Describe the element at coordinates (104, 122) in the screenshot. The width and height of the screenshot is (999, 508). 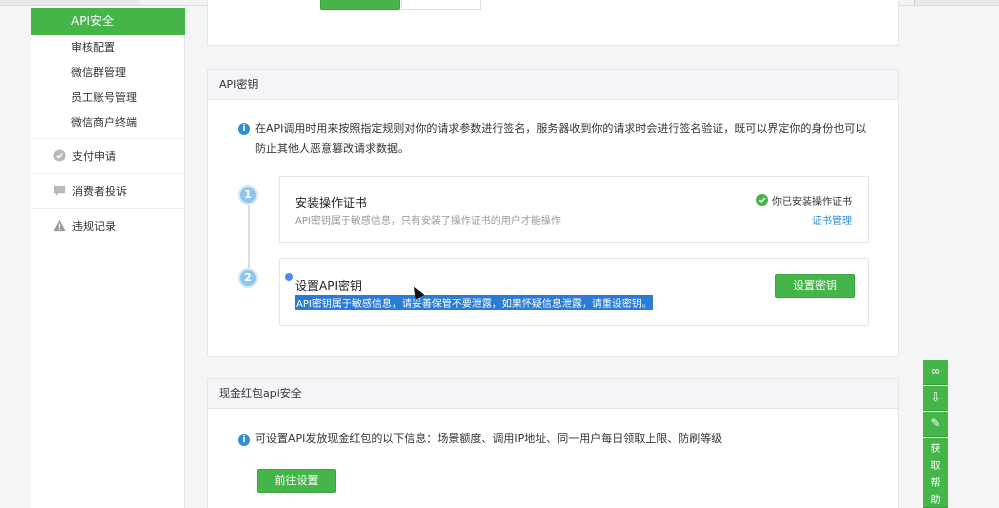
I see `sidebar-item-merchant-terminal: 微信商户终端` at that location.